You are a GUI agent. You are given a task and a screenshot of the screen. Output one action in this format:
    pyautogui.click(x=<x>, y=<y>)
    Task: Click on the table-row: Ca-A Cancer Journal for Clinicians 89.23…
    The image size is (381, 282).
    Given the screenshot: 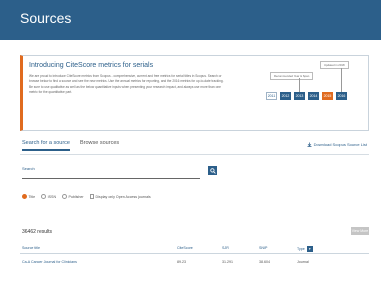 What is the action you would take?
    pyautogui.click(x=195, y=263)
    